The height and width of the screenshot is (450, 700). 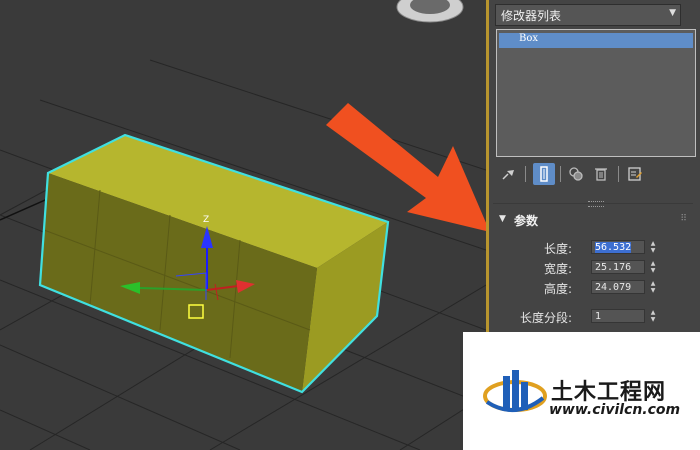 What do you see at coordinates (430, 11) in the screenshot?
I see `viewcube` at bounding box center [430, 11].